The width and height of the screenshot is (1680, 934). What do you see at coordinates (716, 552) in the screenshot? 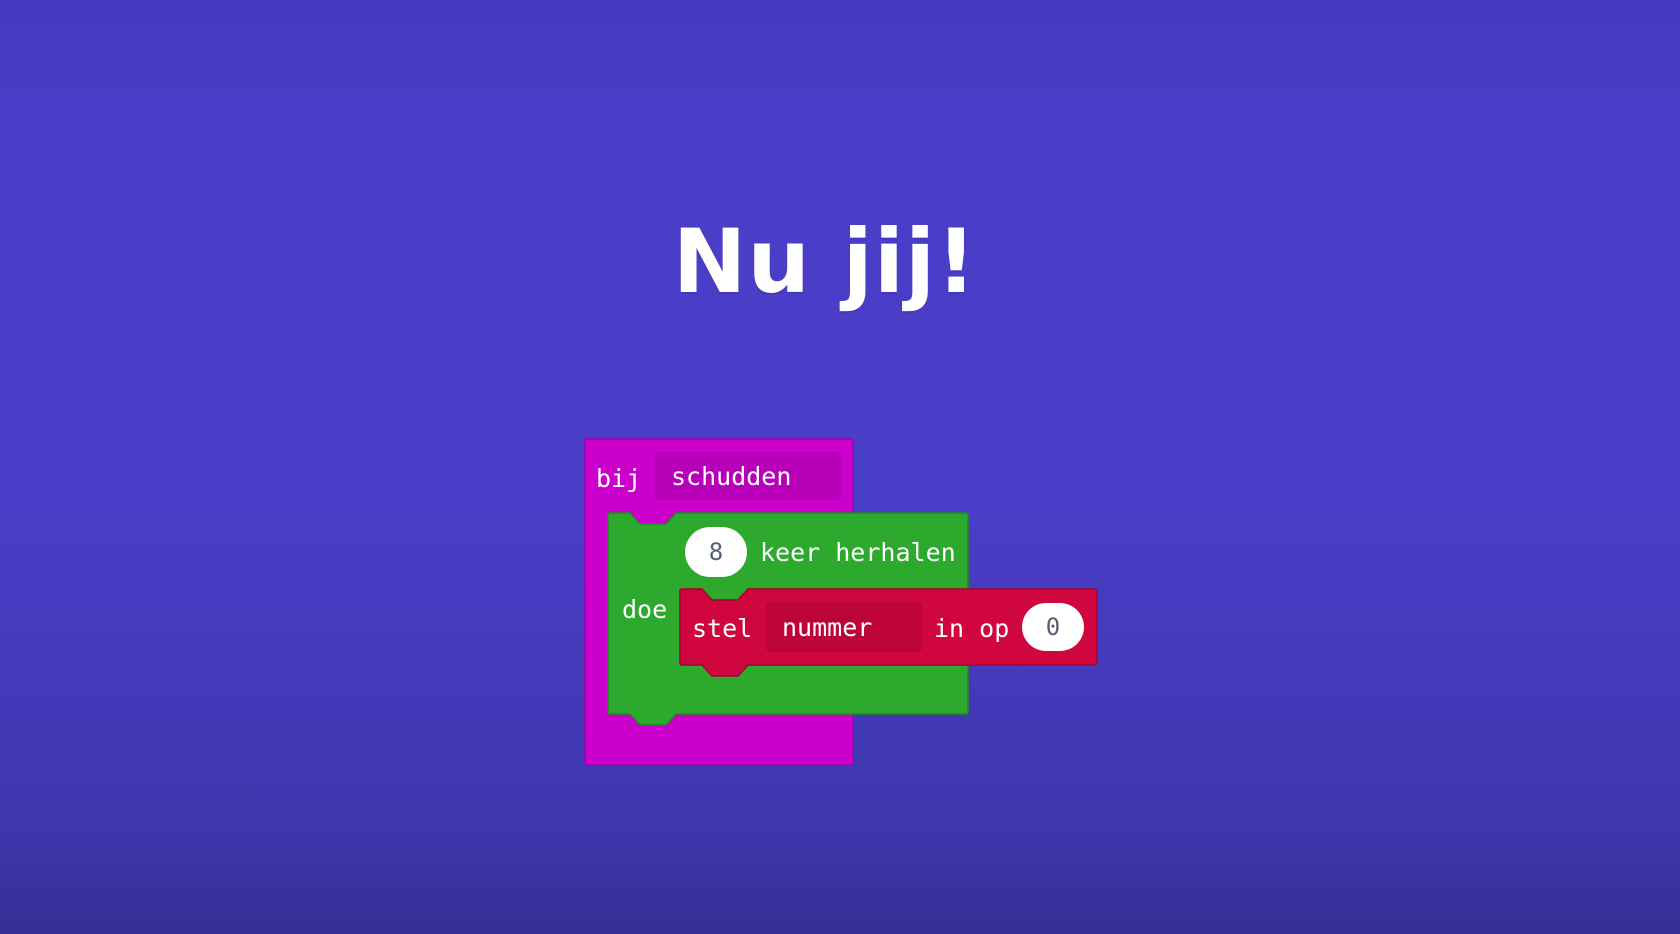
I see `repeat-count-input: 8` at bounding box center [716, 552].